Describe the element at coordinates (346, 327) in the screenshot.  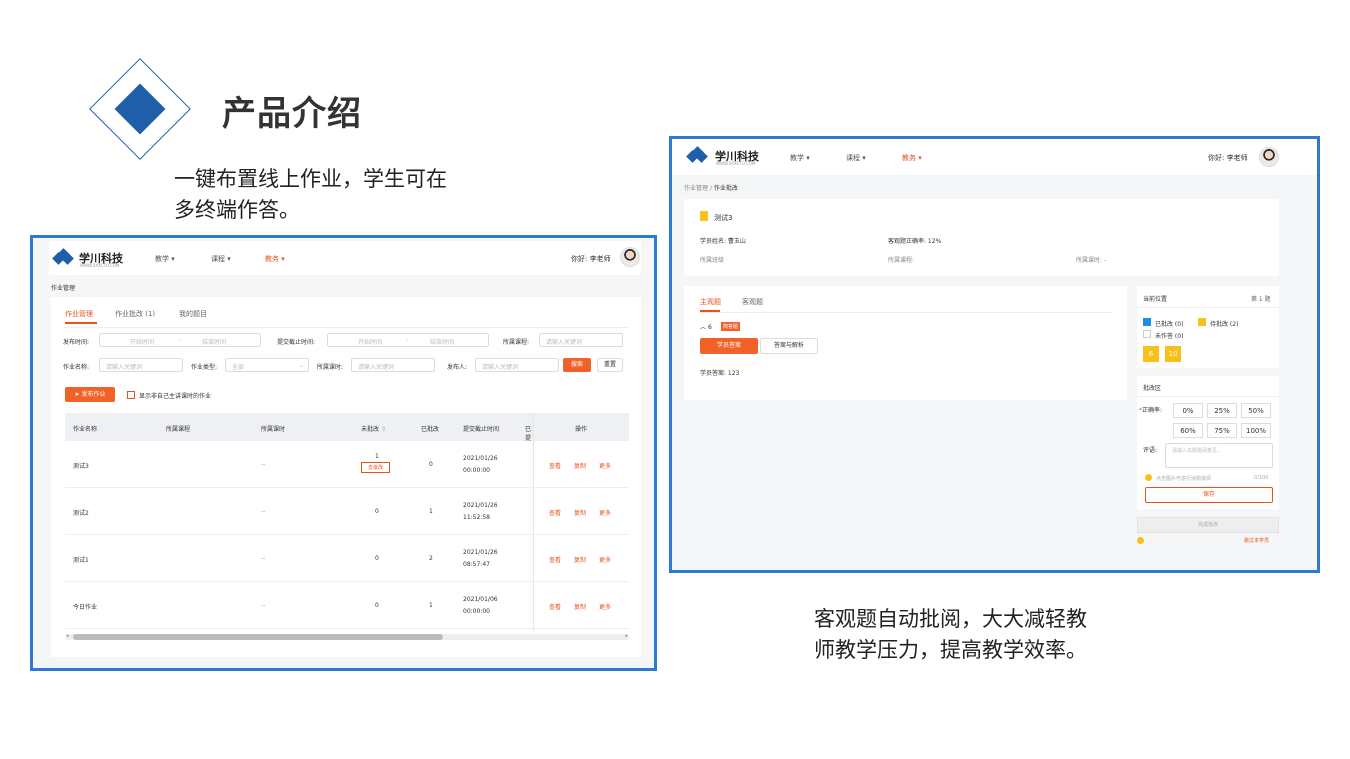
I see `divider` at that location.